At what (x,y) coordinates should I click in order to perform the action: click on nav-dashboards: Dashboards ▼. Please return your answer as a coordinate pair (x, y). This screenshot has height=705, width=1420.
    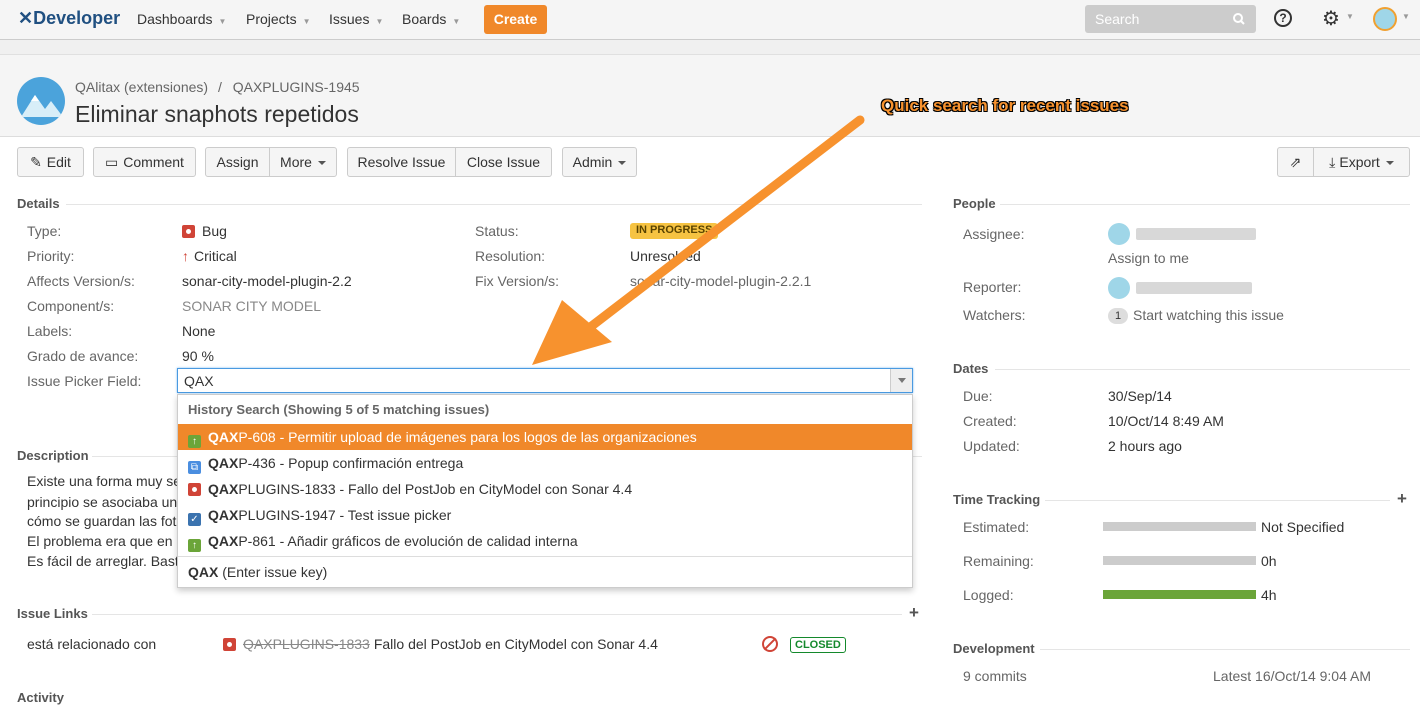
    Looking at the image, I should click on (181, 19).